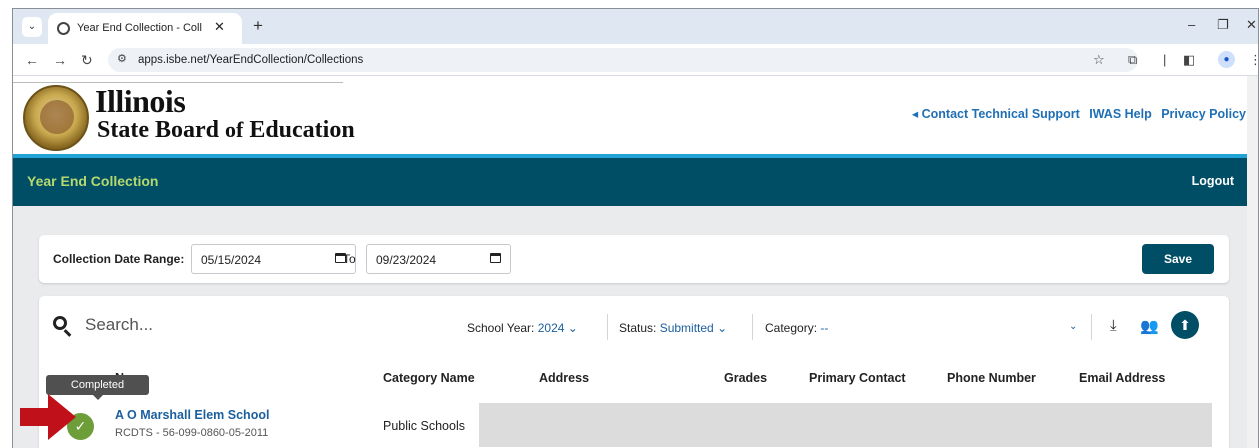 This screenshot has width=1259, height=448. What do you see at coordinates (56, 118) in the screenshot?
I see `illinois-seal-logo` at bounding box center [56, 118].